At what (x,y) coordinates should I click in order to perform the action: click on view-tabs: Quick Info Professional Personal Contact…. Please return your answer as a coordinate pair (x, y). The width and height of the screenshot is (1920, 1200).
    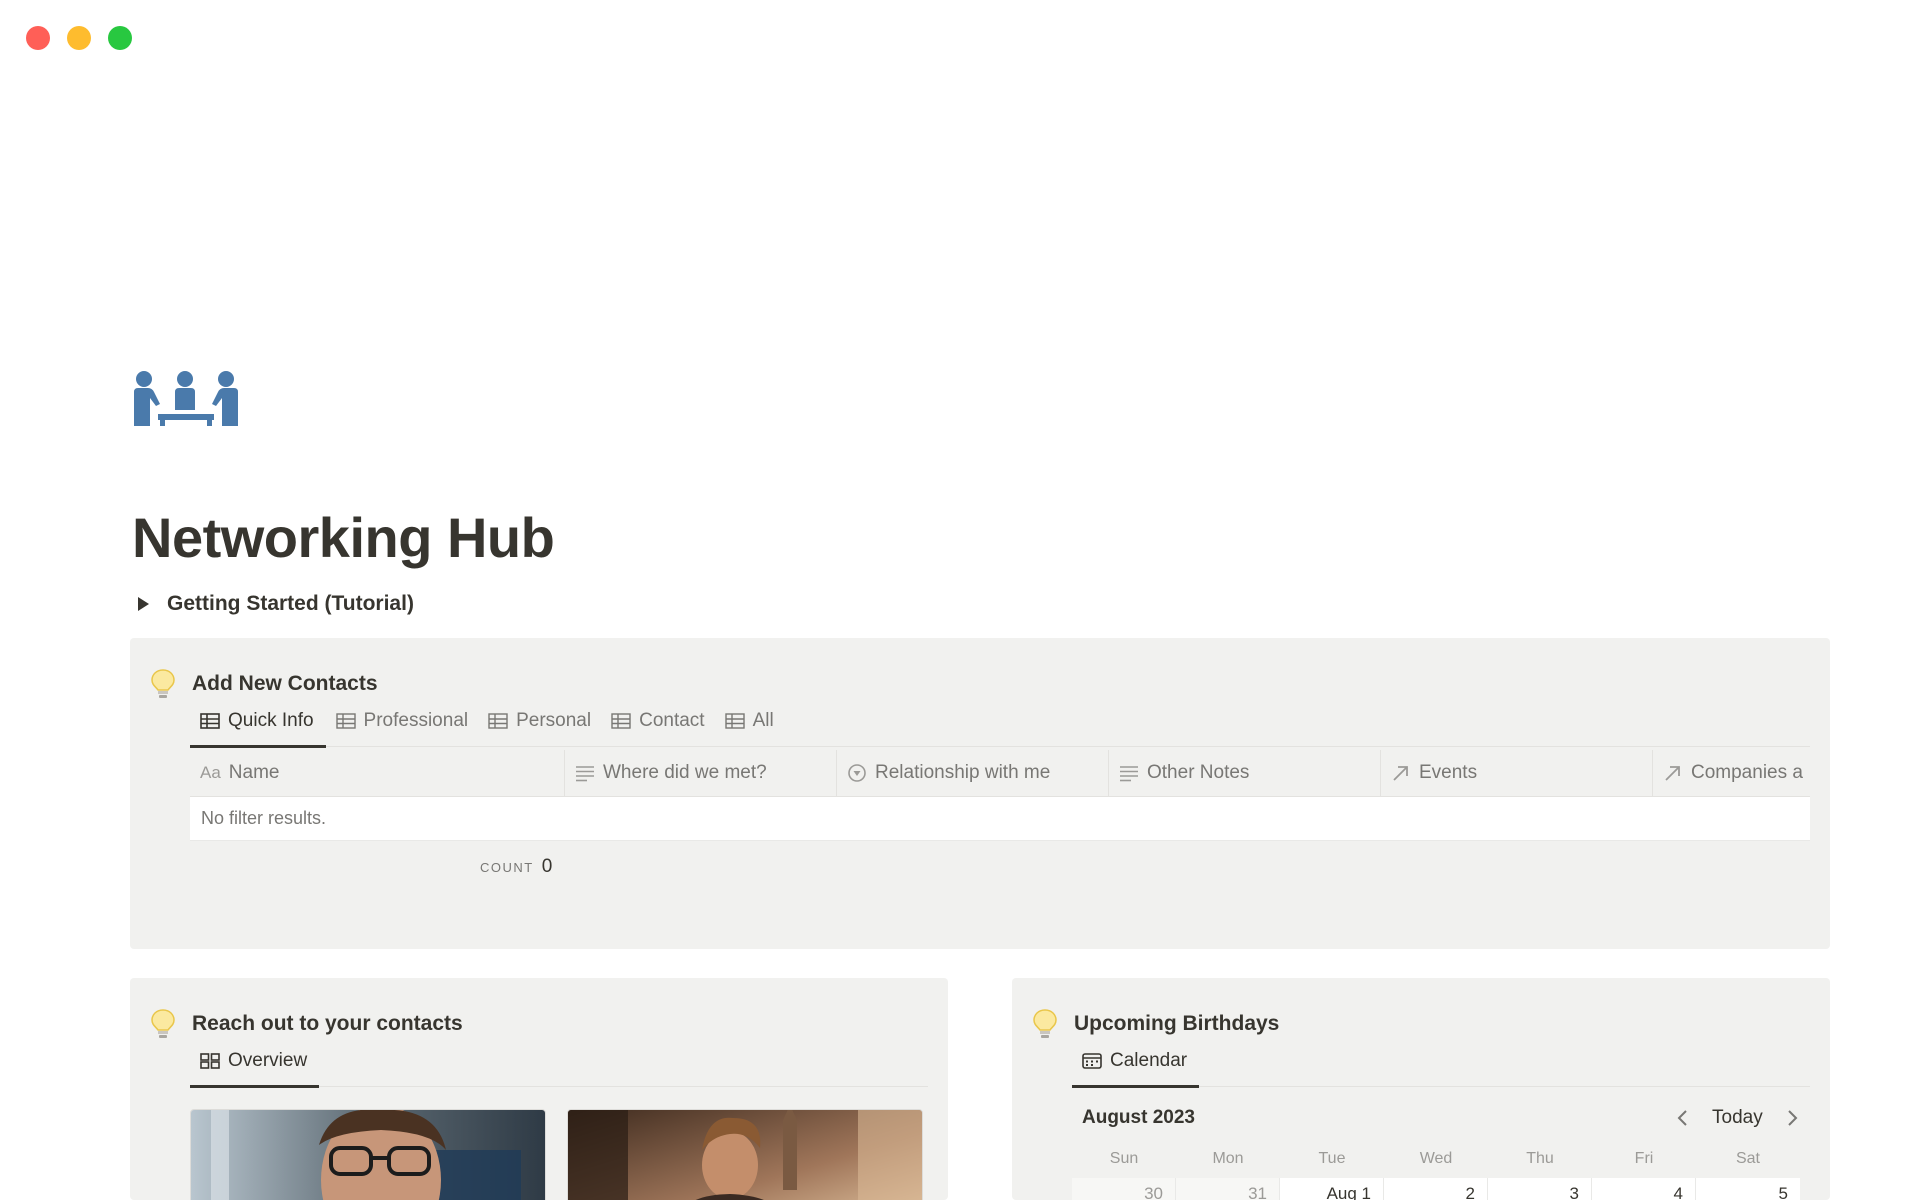
    Looking at the image, I should click on (1000, 729).